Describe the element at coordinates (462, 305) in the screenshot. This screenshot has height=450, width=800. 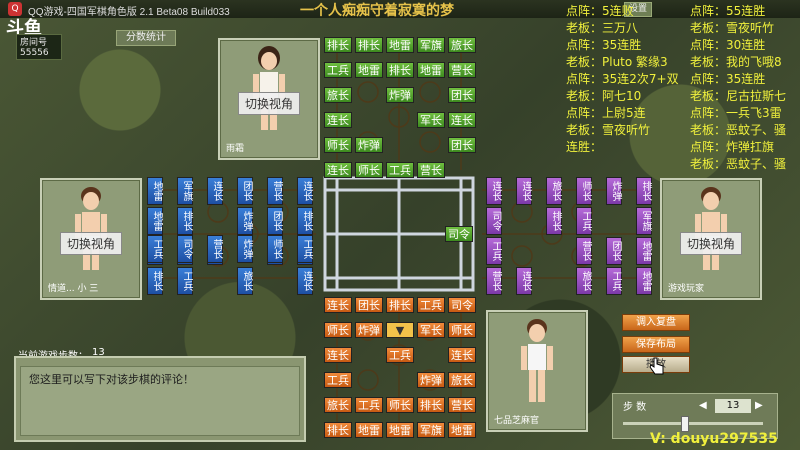
I see `piece-orange: 司令` at that location.